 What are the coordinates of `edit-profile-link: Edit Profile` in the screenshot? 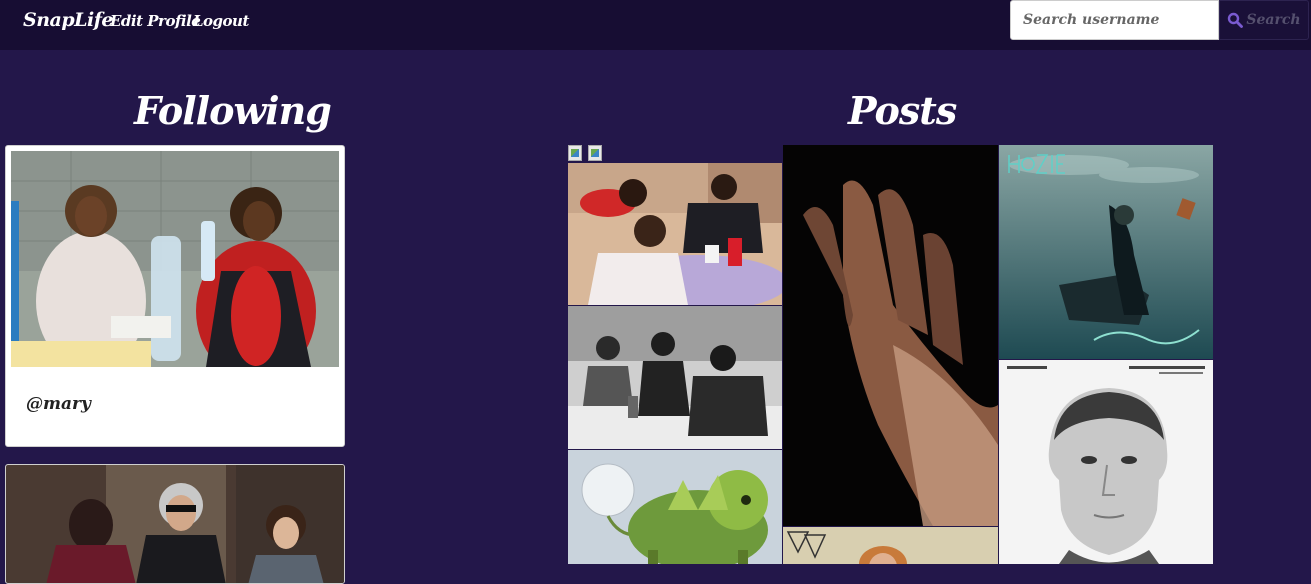 It's located at (155, 21).